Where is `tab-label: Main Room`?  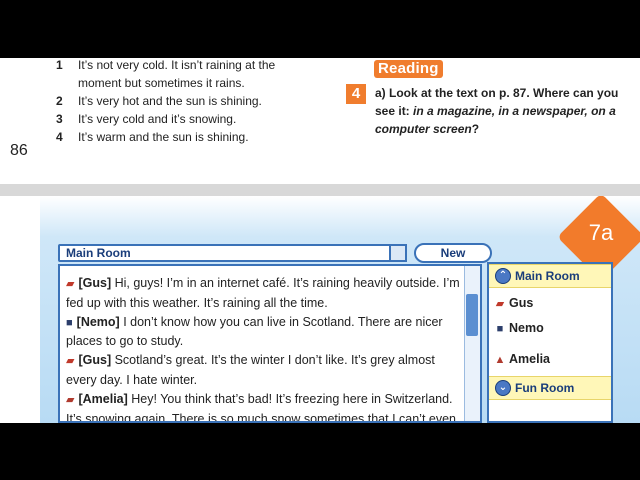
tab-label: Main Room is located at coordinates (547, 276).